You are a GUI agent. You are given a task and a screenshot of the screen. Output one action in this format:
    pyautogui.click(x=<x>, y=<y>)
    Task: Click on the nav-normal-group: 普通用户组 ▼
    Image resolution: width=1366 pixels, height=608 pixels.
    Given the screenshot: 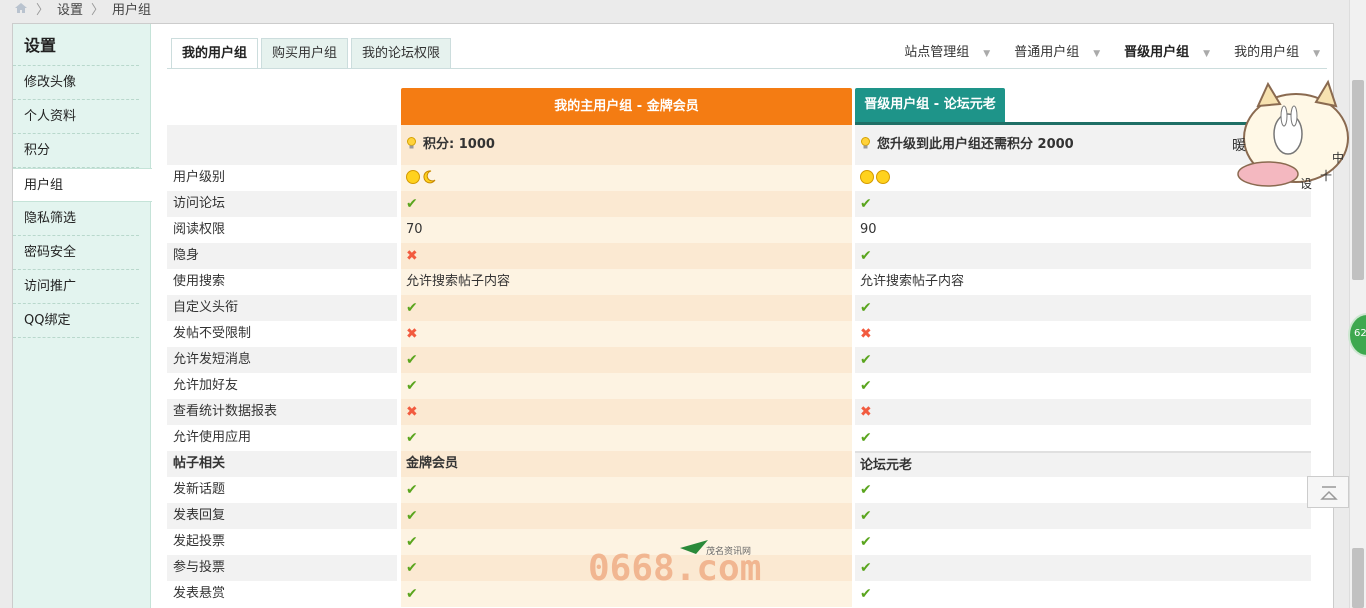 What is the action you would take?
    pyautogui.click(x=1057, y=53)
    